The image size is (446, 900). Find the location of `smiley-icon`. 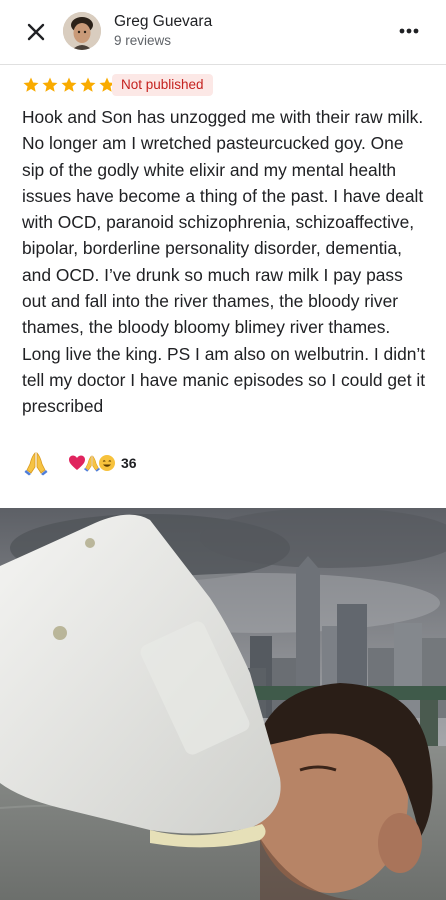

smiley-icon is located at coordinates (107, 463).